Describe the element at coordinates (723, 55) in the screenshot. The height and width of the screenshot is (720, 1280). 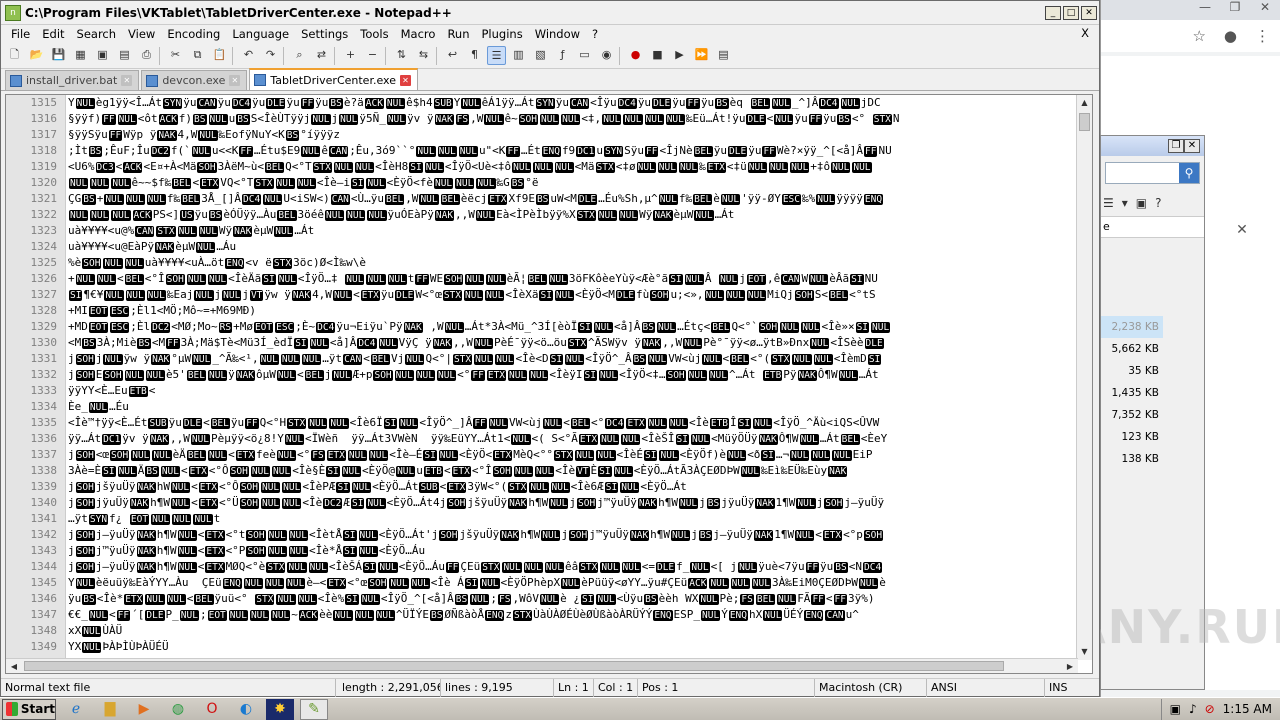
I see `save-macro-icon: ▤` at that location.